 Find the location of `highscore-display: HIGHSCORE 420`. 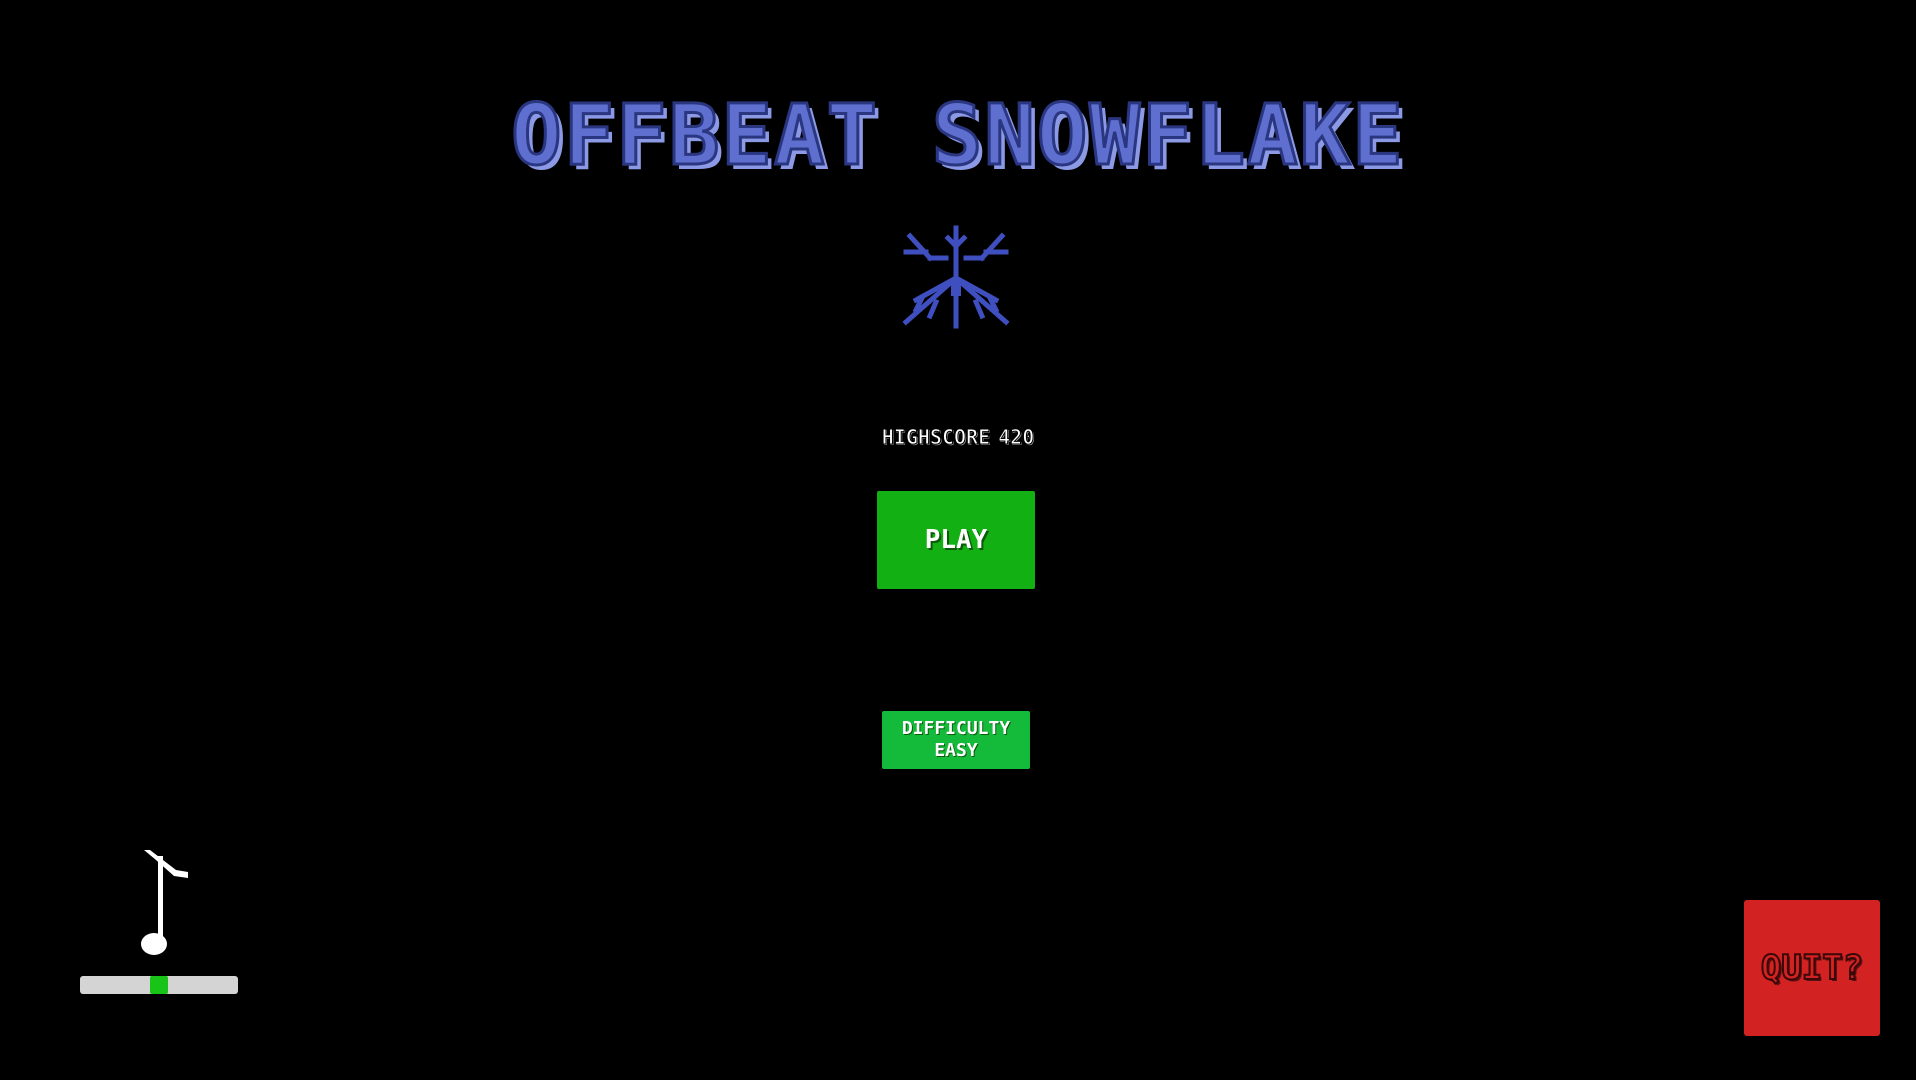

highscore-display: HIGHSCORE 420 is located at coordinates (958, 437).